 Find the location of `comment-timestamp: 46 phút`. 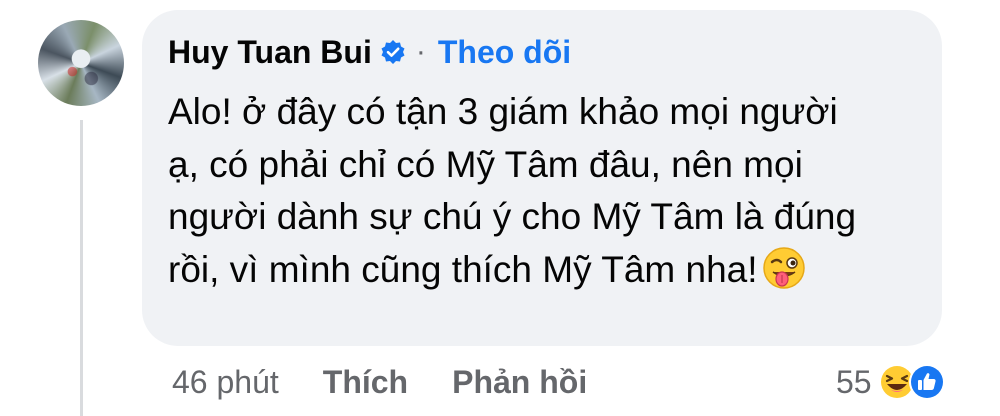

comment-timestamp: 46 phút is located at coordinates (225, 382).